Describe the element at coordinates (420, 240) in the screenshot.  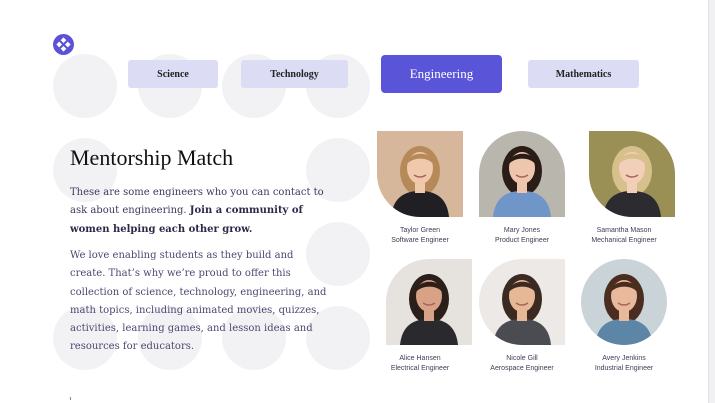
I see `mentor-role: Software Engineer` at that location.